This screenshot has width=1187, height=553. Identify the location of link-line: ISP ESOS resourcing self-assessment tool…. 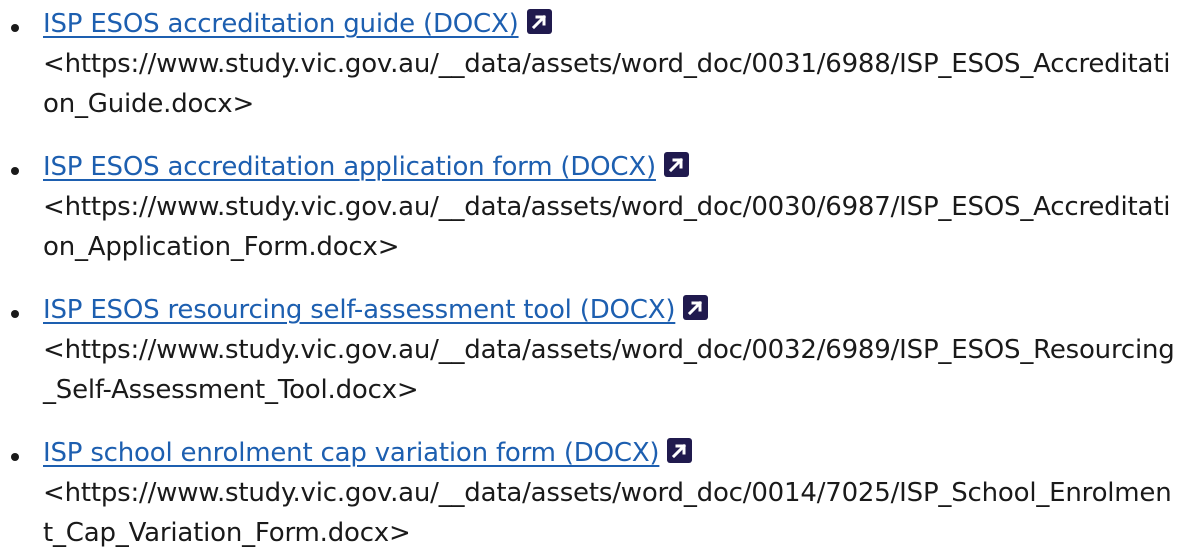
(615, 310).